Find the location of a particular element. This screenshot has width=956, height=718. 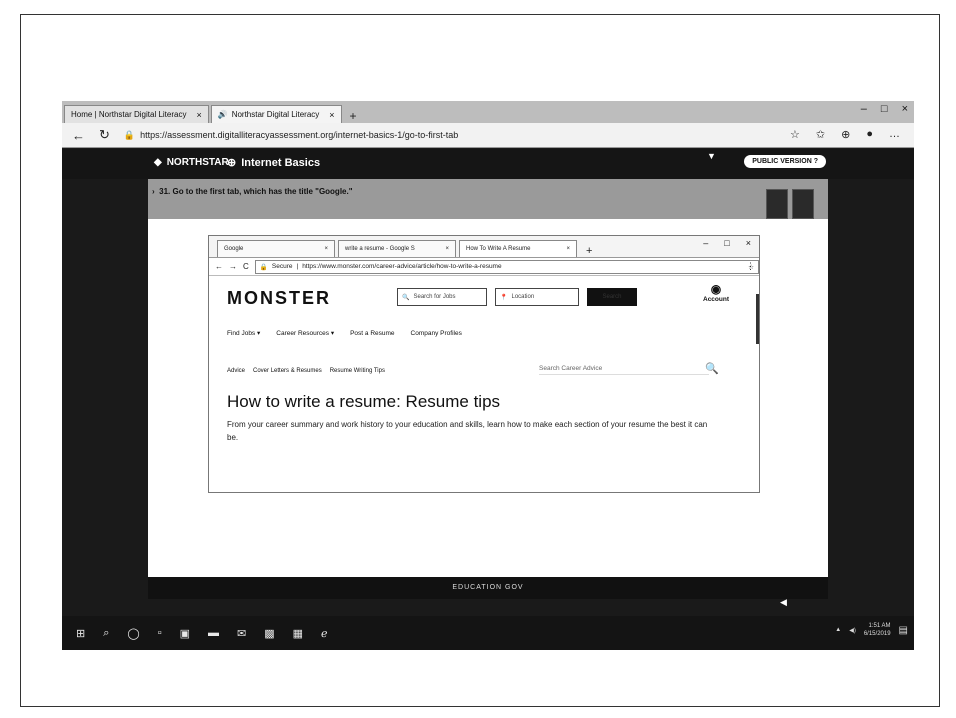

refresh-icon: C is located at coordinates (246, 266).